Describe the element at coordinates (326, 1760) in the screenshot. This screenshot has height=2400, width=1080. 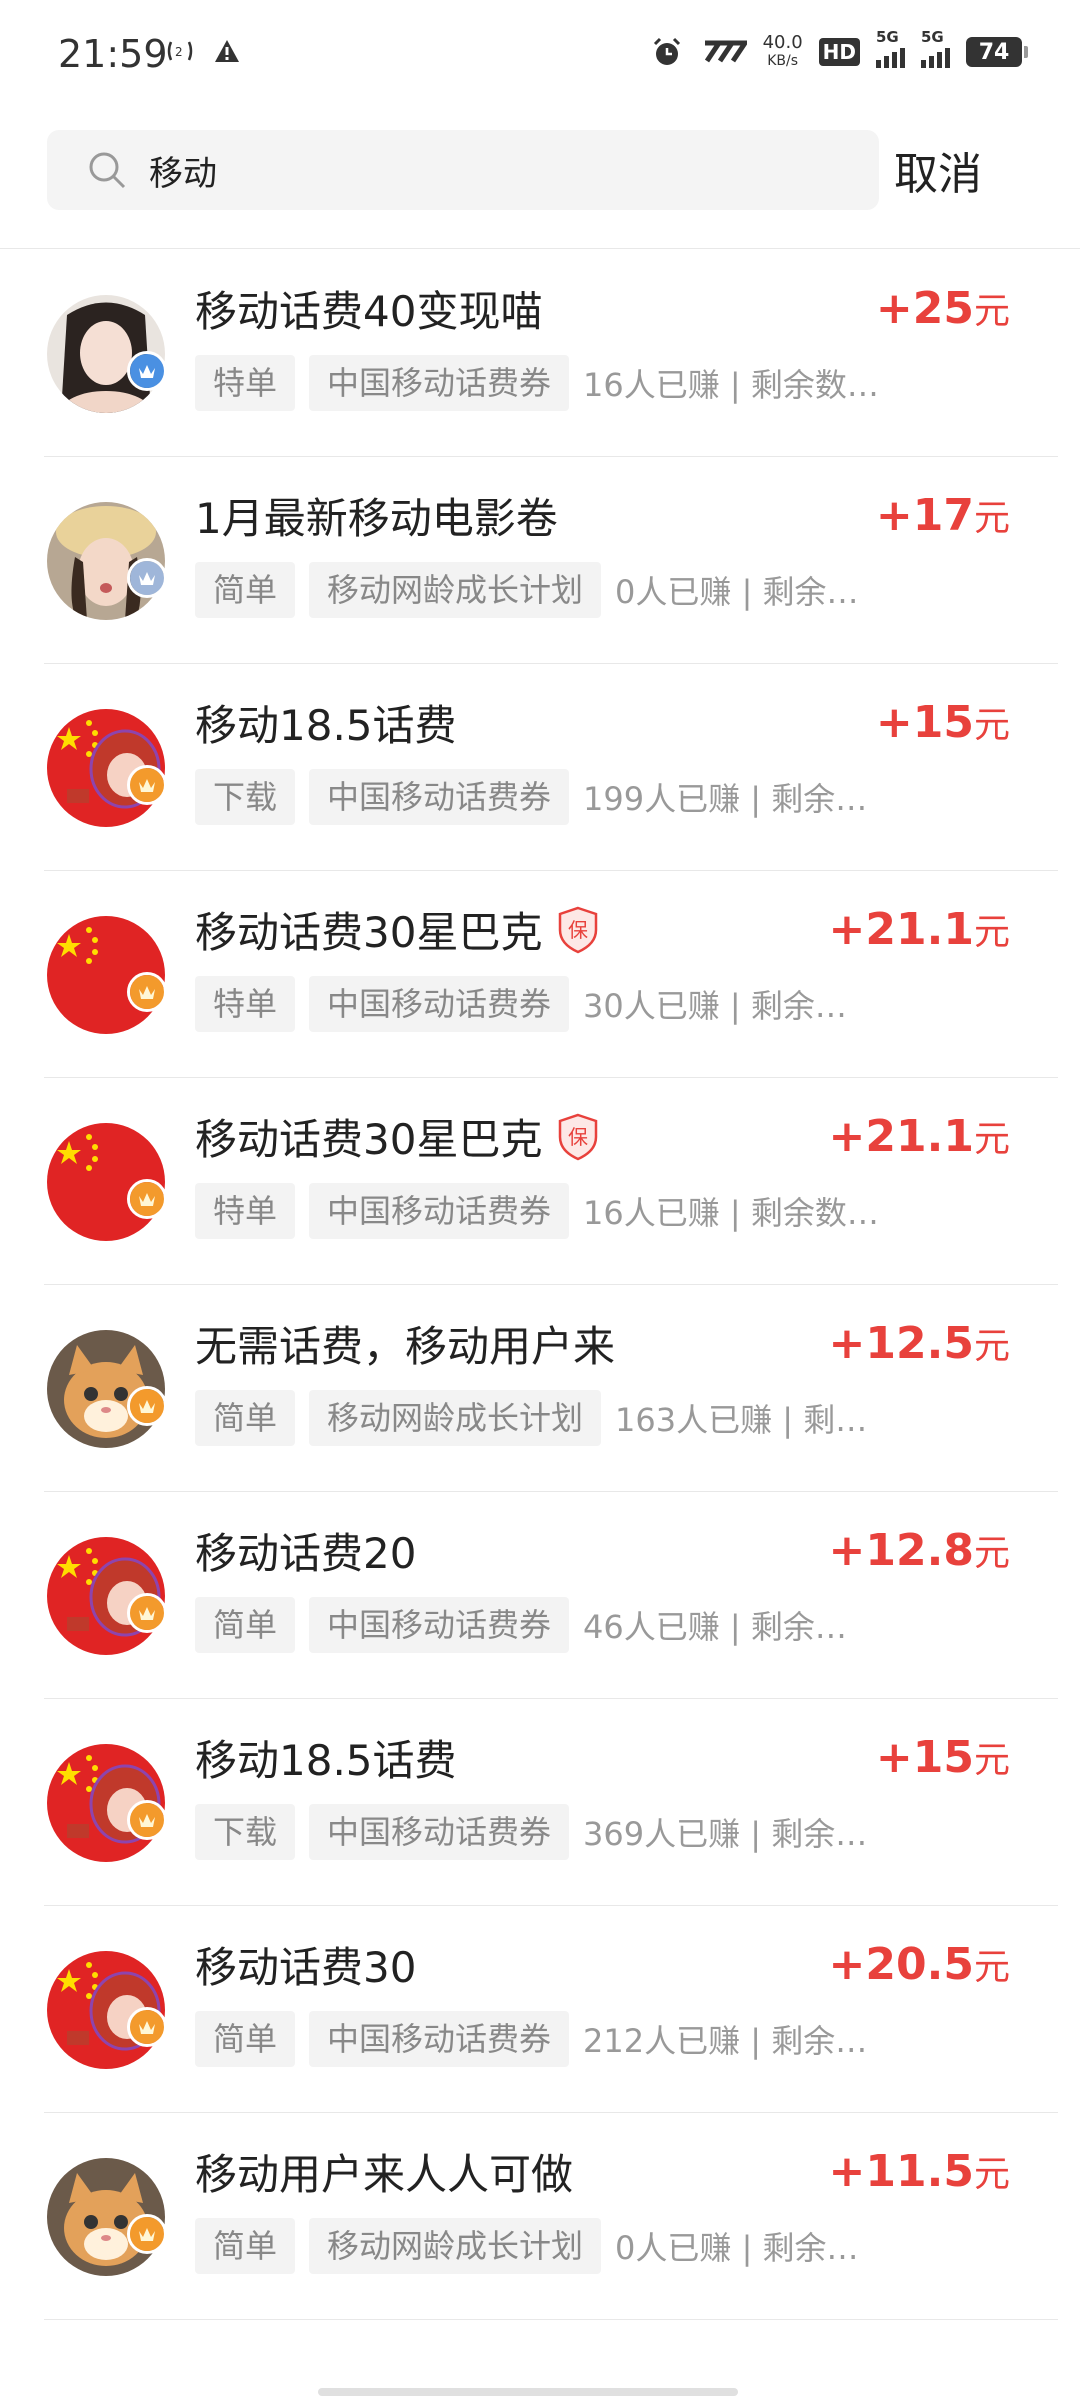
I see `item-title: 移动18.5话费` at that location.